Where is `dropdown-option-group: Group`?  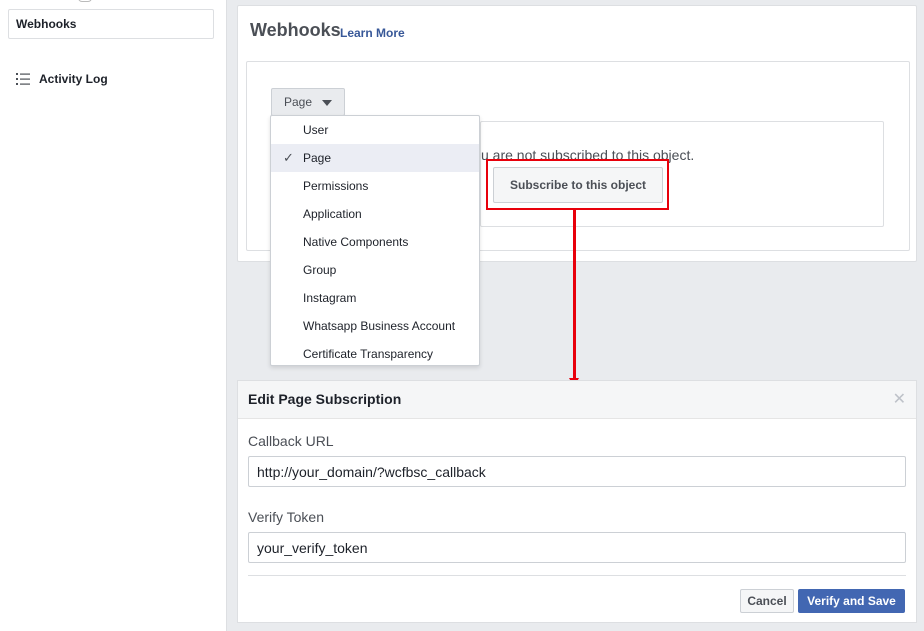
dropdown-option-group: Group is located at coordinates (375, 270).